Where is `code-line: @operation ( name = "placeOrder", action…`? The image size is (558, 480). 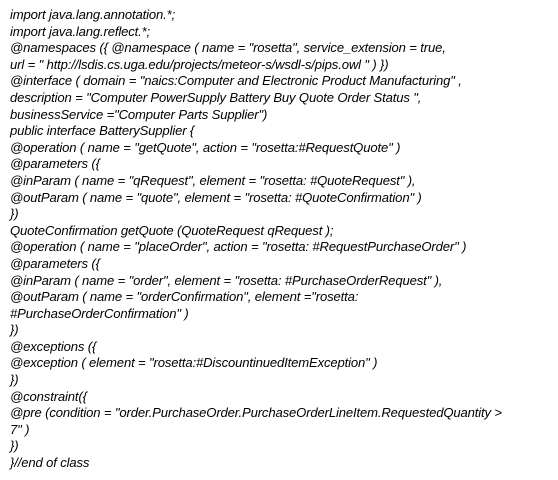
code-line: @operation ( name = "placeOrder", action… is located at coordinates (238, 247).